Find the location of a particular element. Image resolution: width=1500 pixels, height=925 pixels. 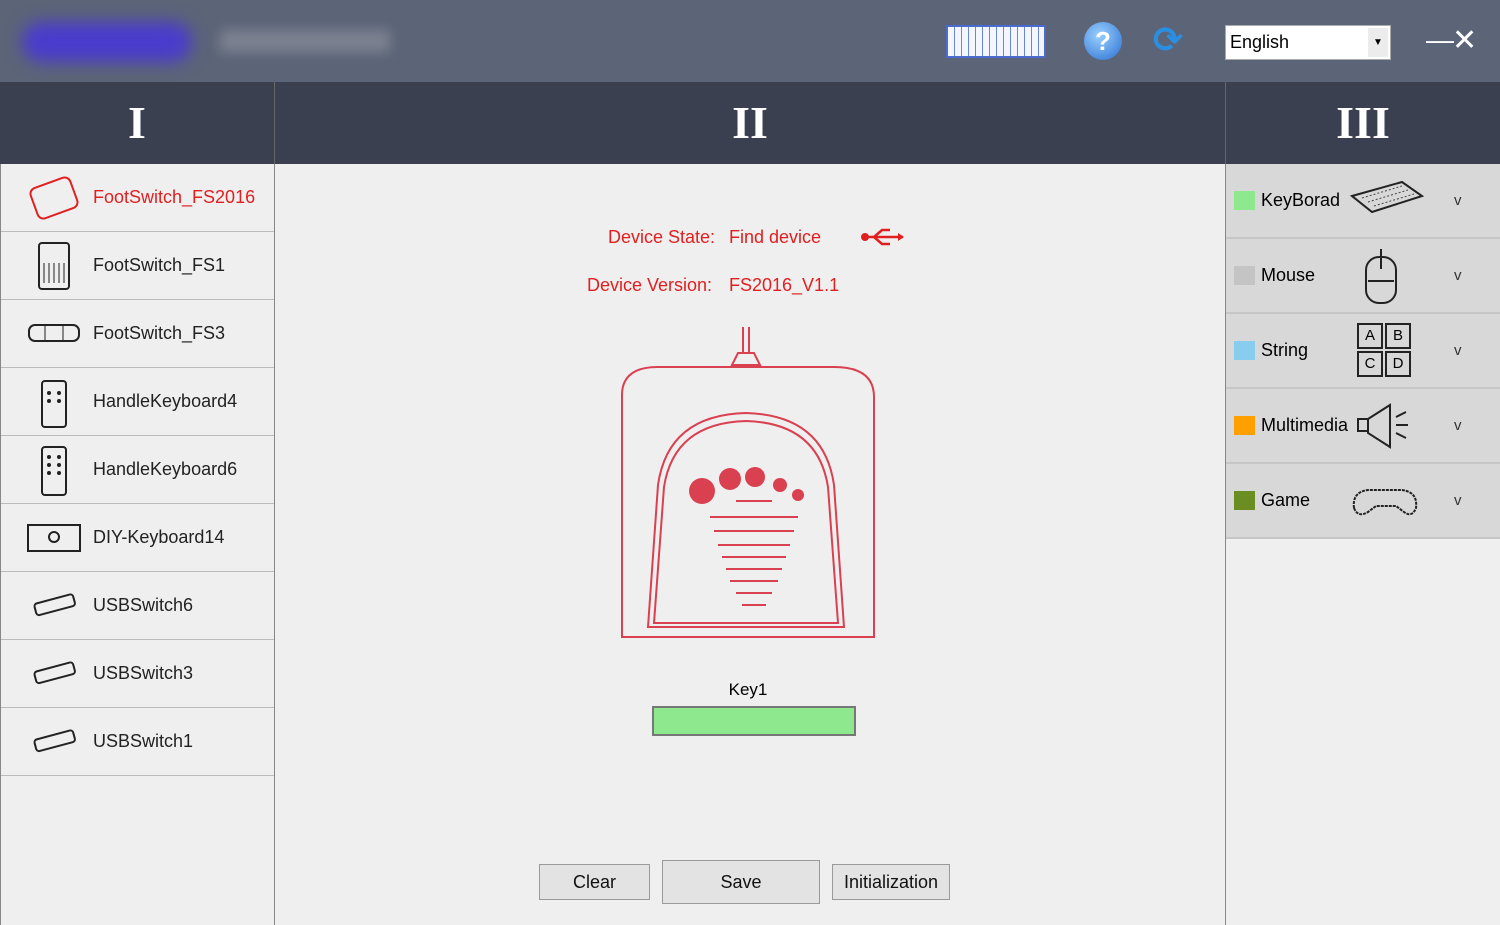

category-keyboard: KeyBorad v is located at coordinates (1363, 201).